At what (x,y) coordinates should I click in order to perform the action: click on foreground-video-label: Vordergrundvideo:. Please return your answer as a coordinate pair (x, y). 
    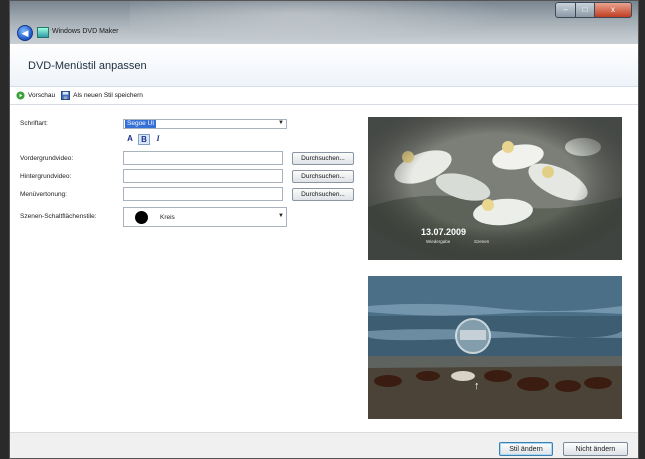
    Looking at the image, I should click on (47, 158).